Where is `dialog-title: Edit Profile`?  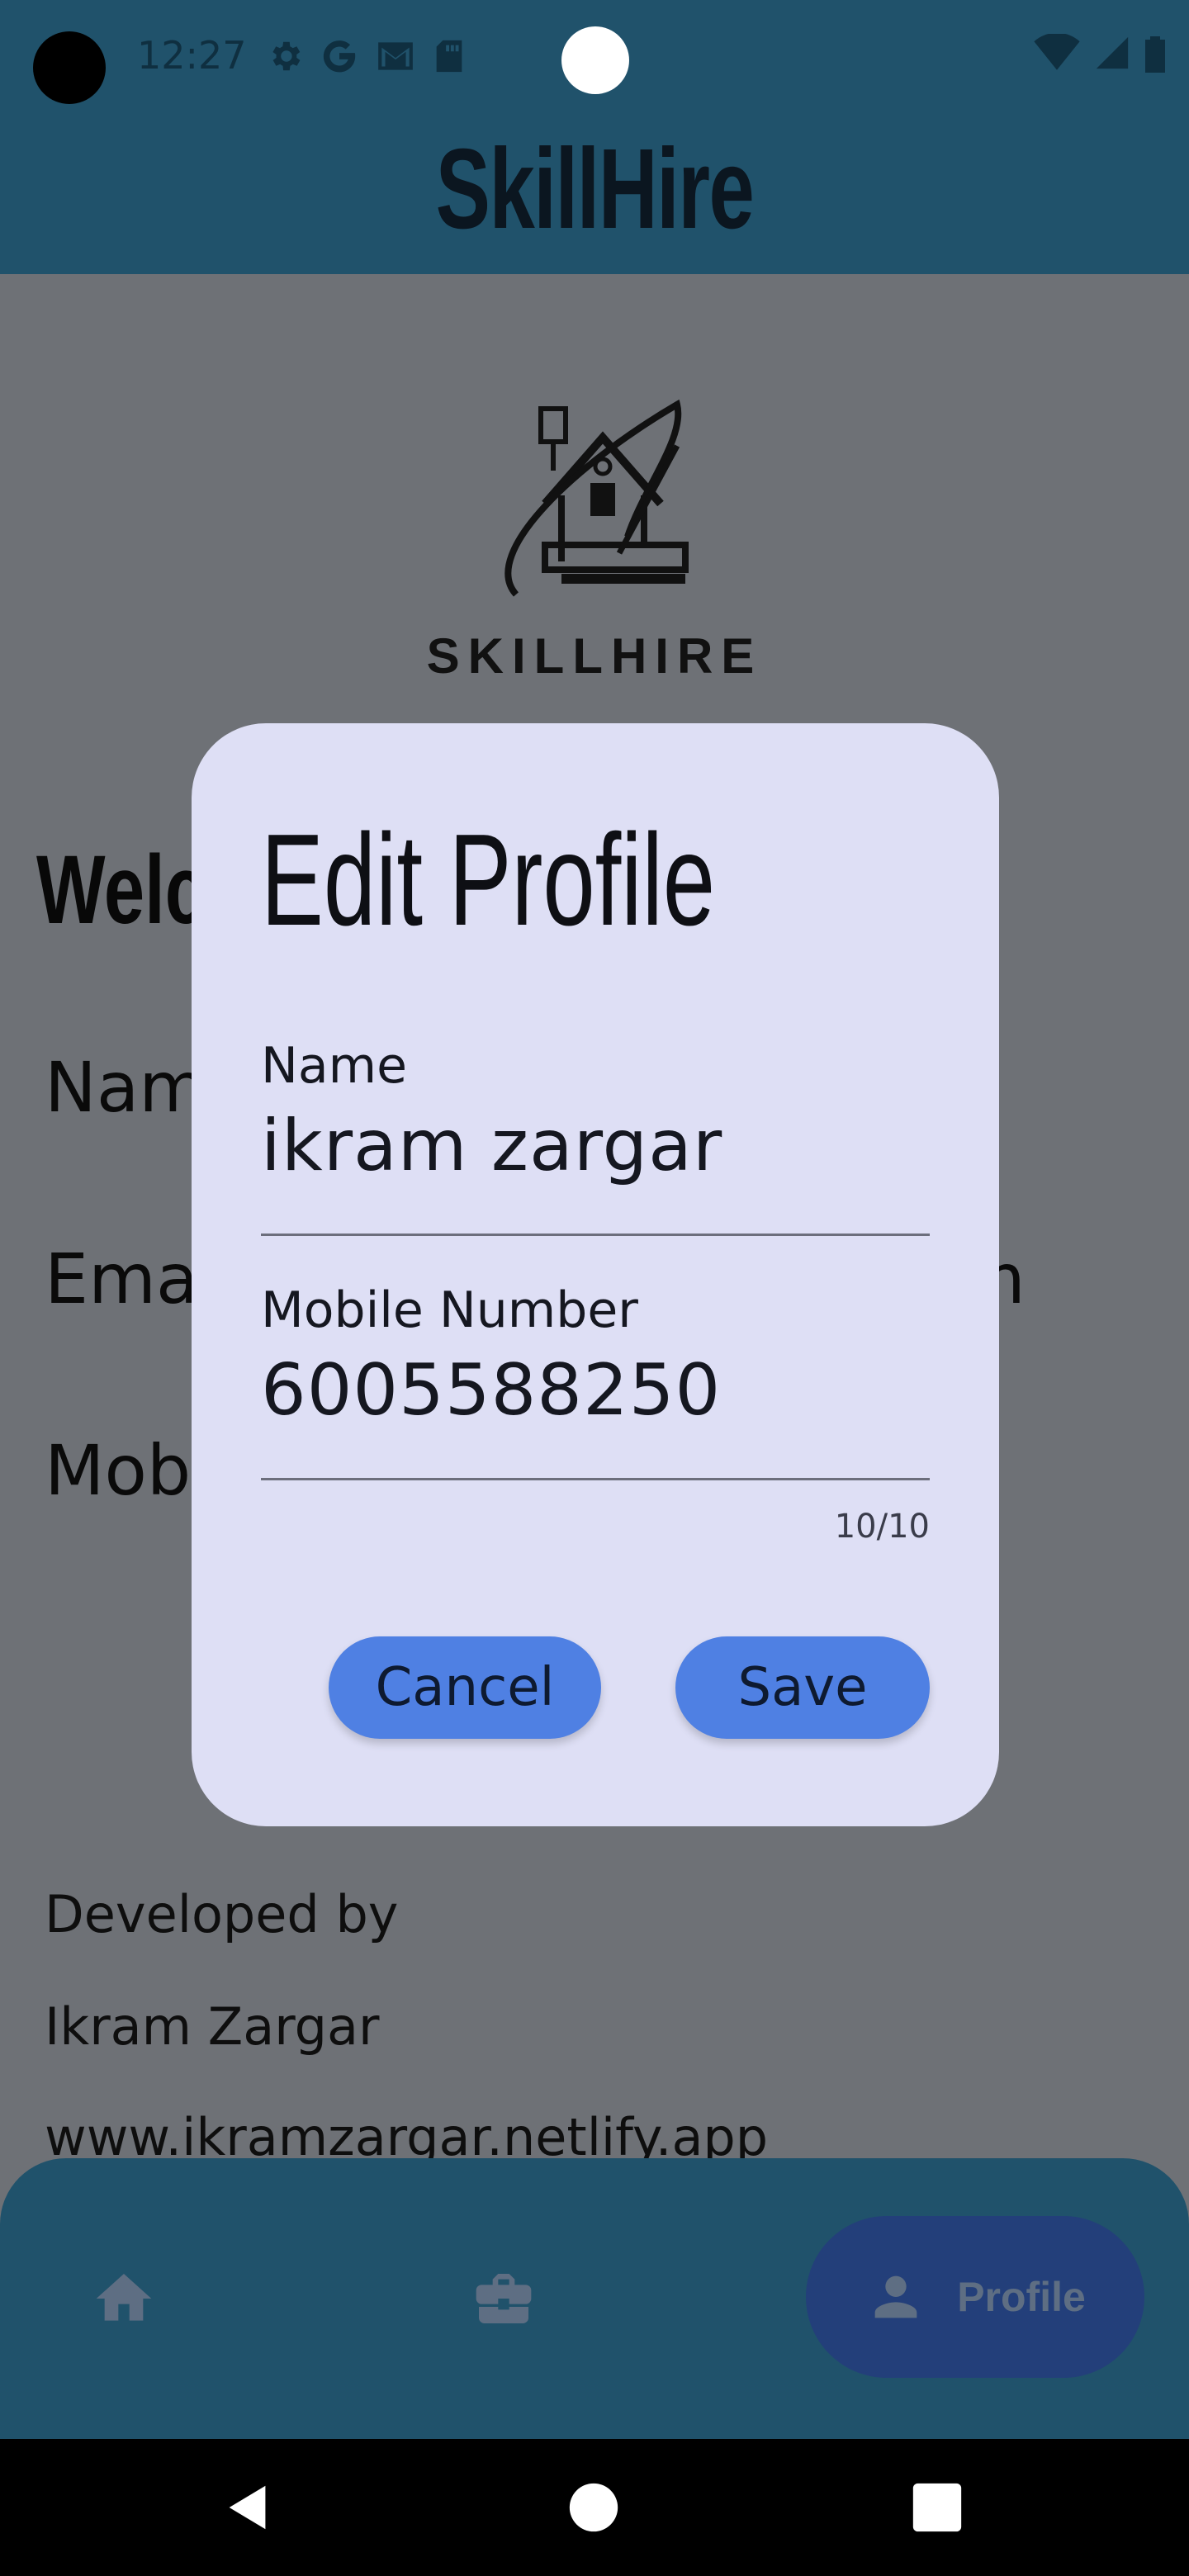 dialog-title: Edit Profile is located at coordinates (488, 880).